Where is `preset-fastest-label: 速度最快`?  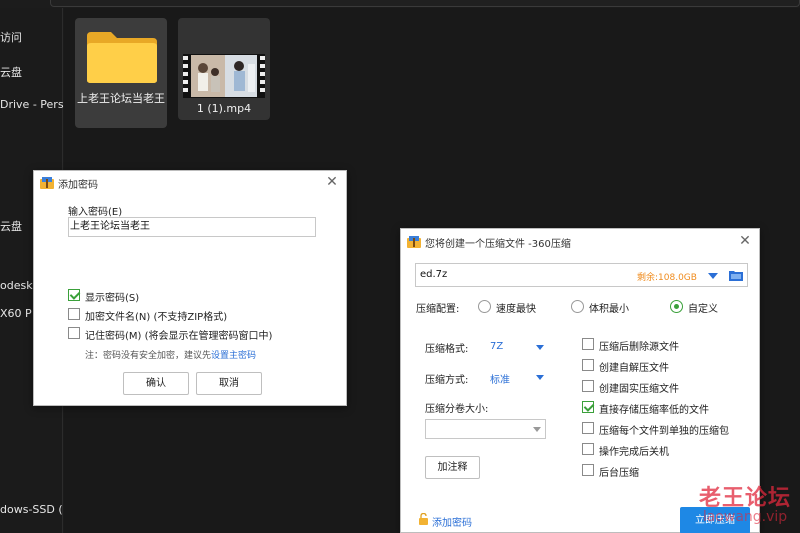 preset-fastest-label: 速度最快 is located at coordinates (516, 307).